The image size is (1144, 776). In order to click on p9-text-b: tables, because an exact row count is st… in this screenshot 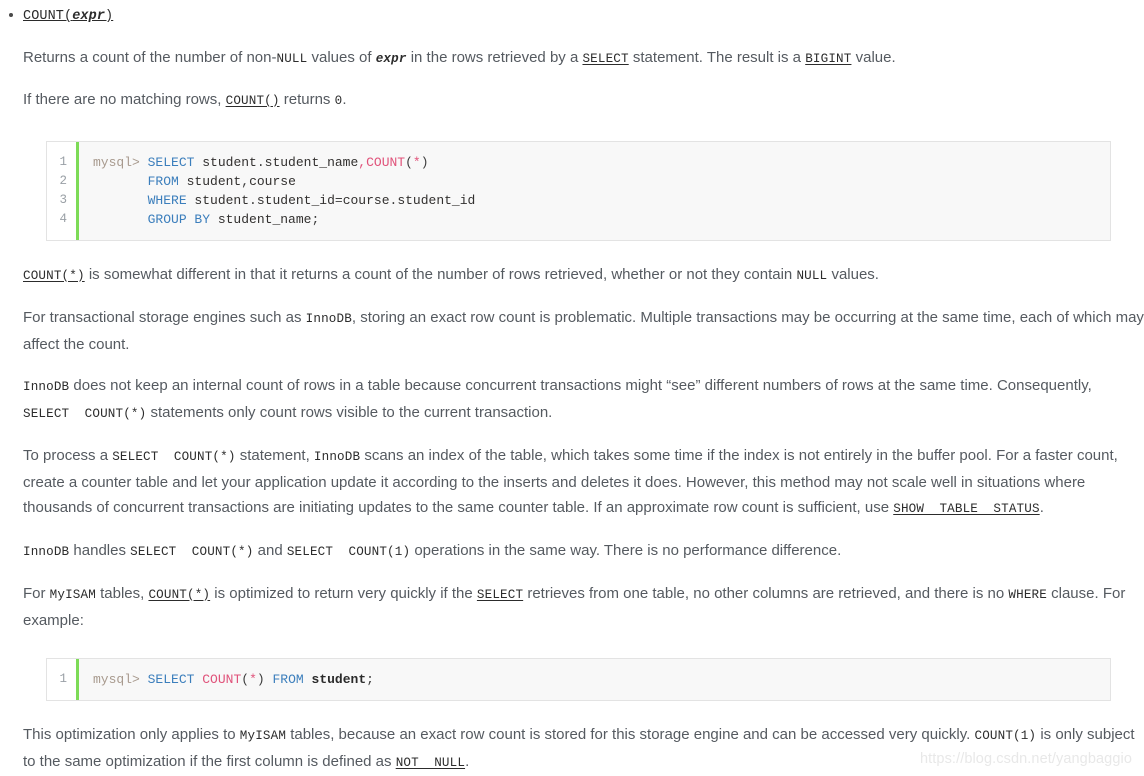, I will do `click(630, 734)`.